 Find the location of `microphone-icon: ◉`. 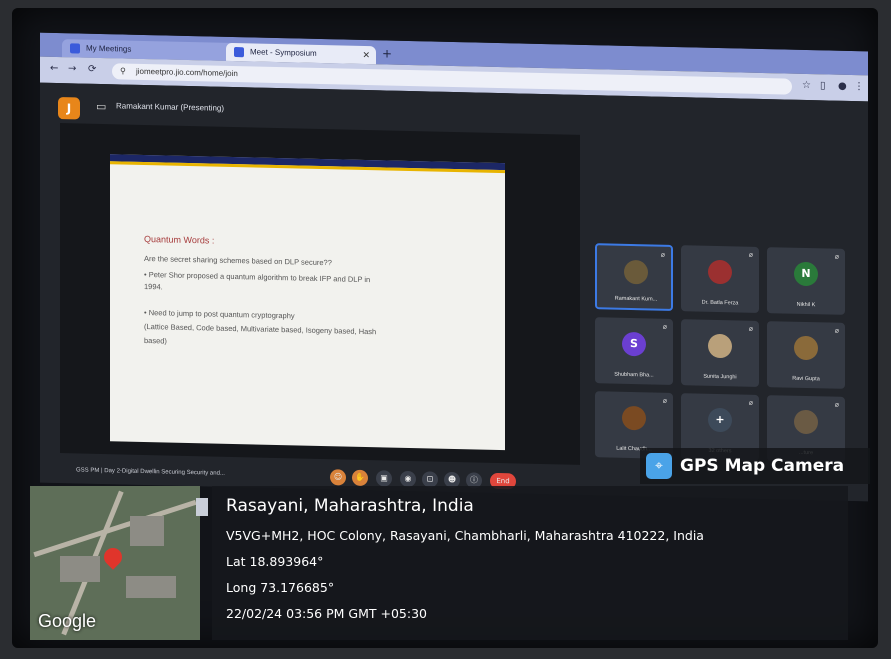

microphone-icon: ◉ is located at coordinates (408, 479).